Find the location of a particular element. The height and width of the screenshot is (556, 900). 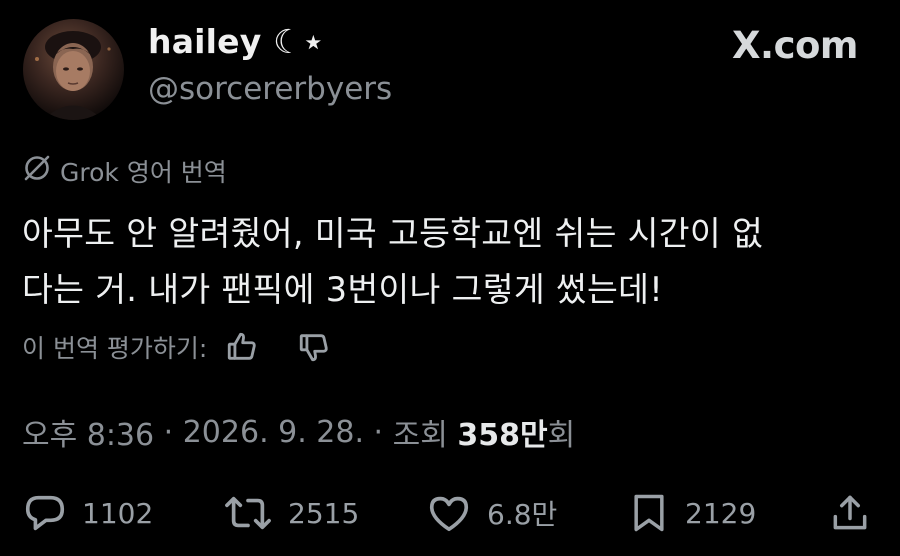

reply-count: 1102 is located at coordinates (118, 513).